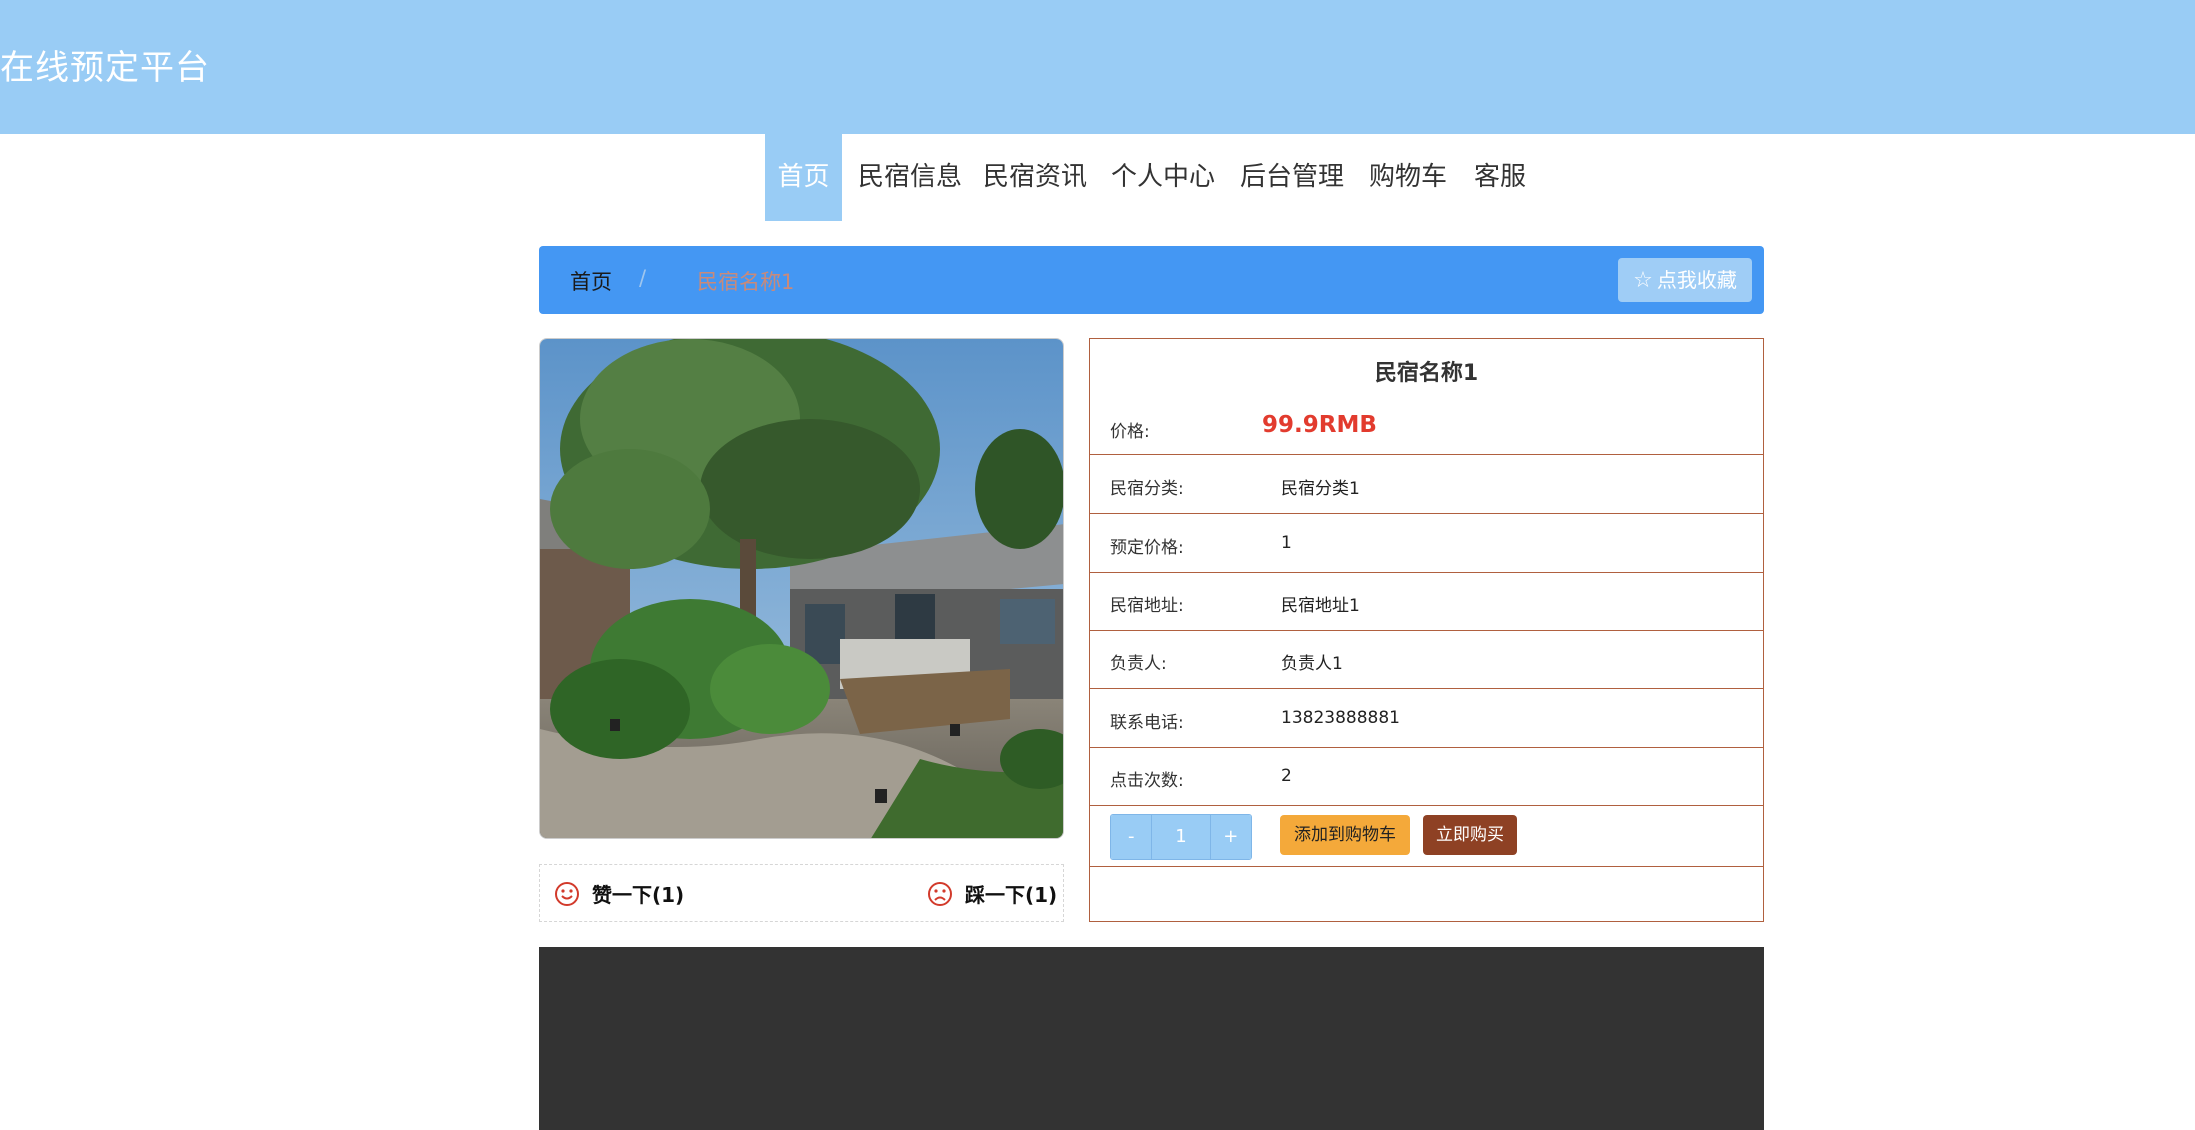  Describe the element at coordinates (1643, 280) in the screenshot. I see `star-outline-icon: ☆` at that location.